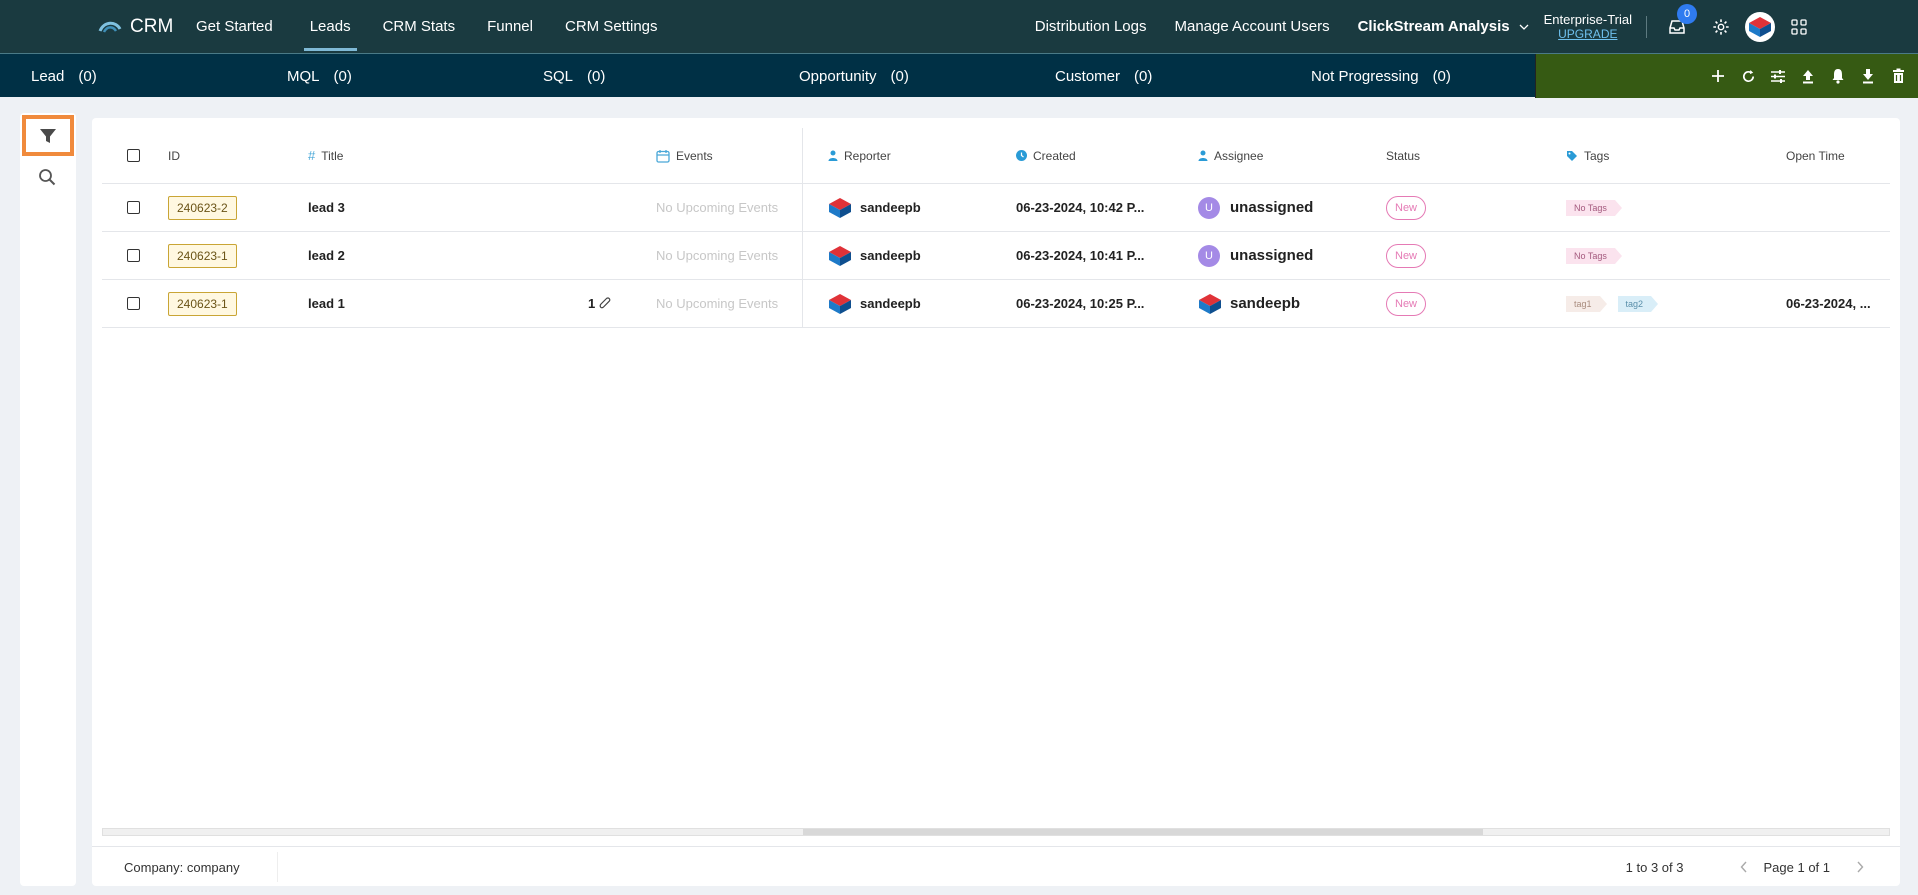 The height and width of the screenshot is (895, 1918). I want to click on reporter-logo-icon, so click(840, 207).